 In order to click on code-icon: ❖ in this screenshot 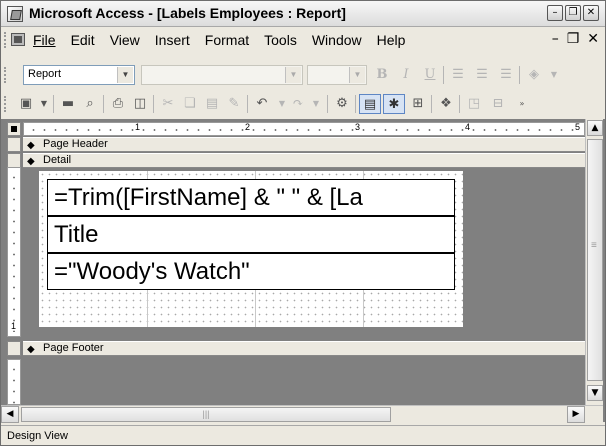, I will do `click(446, 104)`.